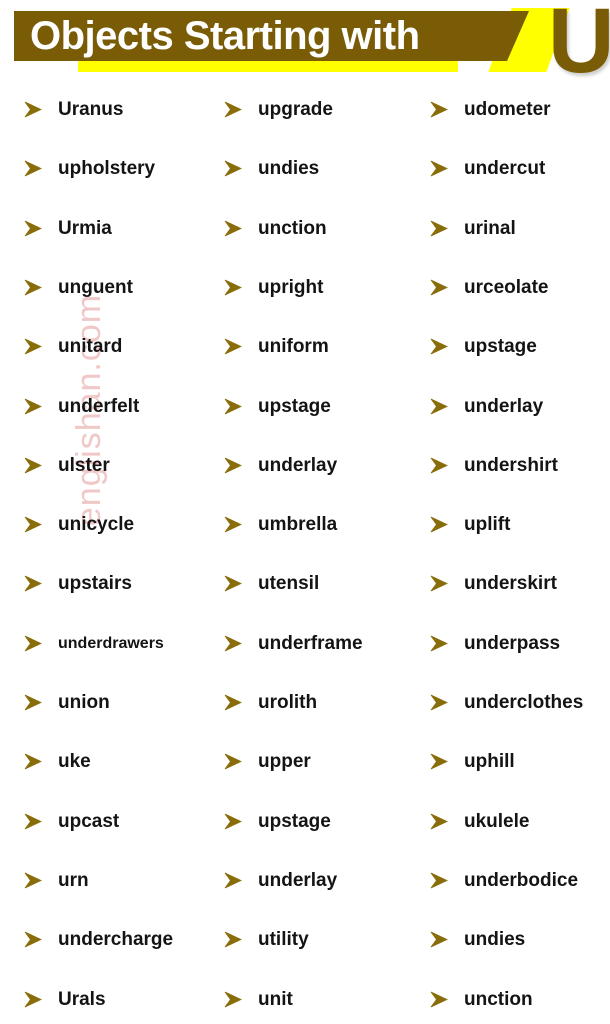 The image size is (610, 1024). What do you see at coordinates (275, 999) in the screenshot?
I see `word-label: unit` at bounding box center [275, 999].